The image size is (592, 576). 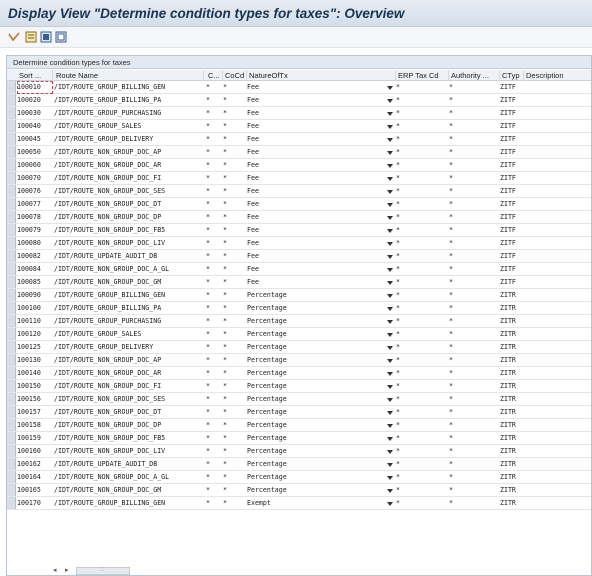 What do you see at coordinates (128, 412) in the screenshot?
I see `route-name-cell: /IDT/ROUTE_NON_GROUP_DOC_DT` at bounding box center [128, 412].